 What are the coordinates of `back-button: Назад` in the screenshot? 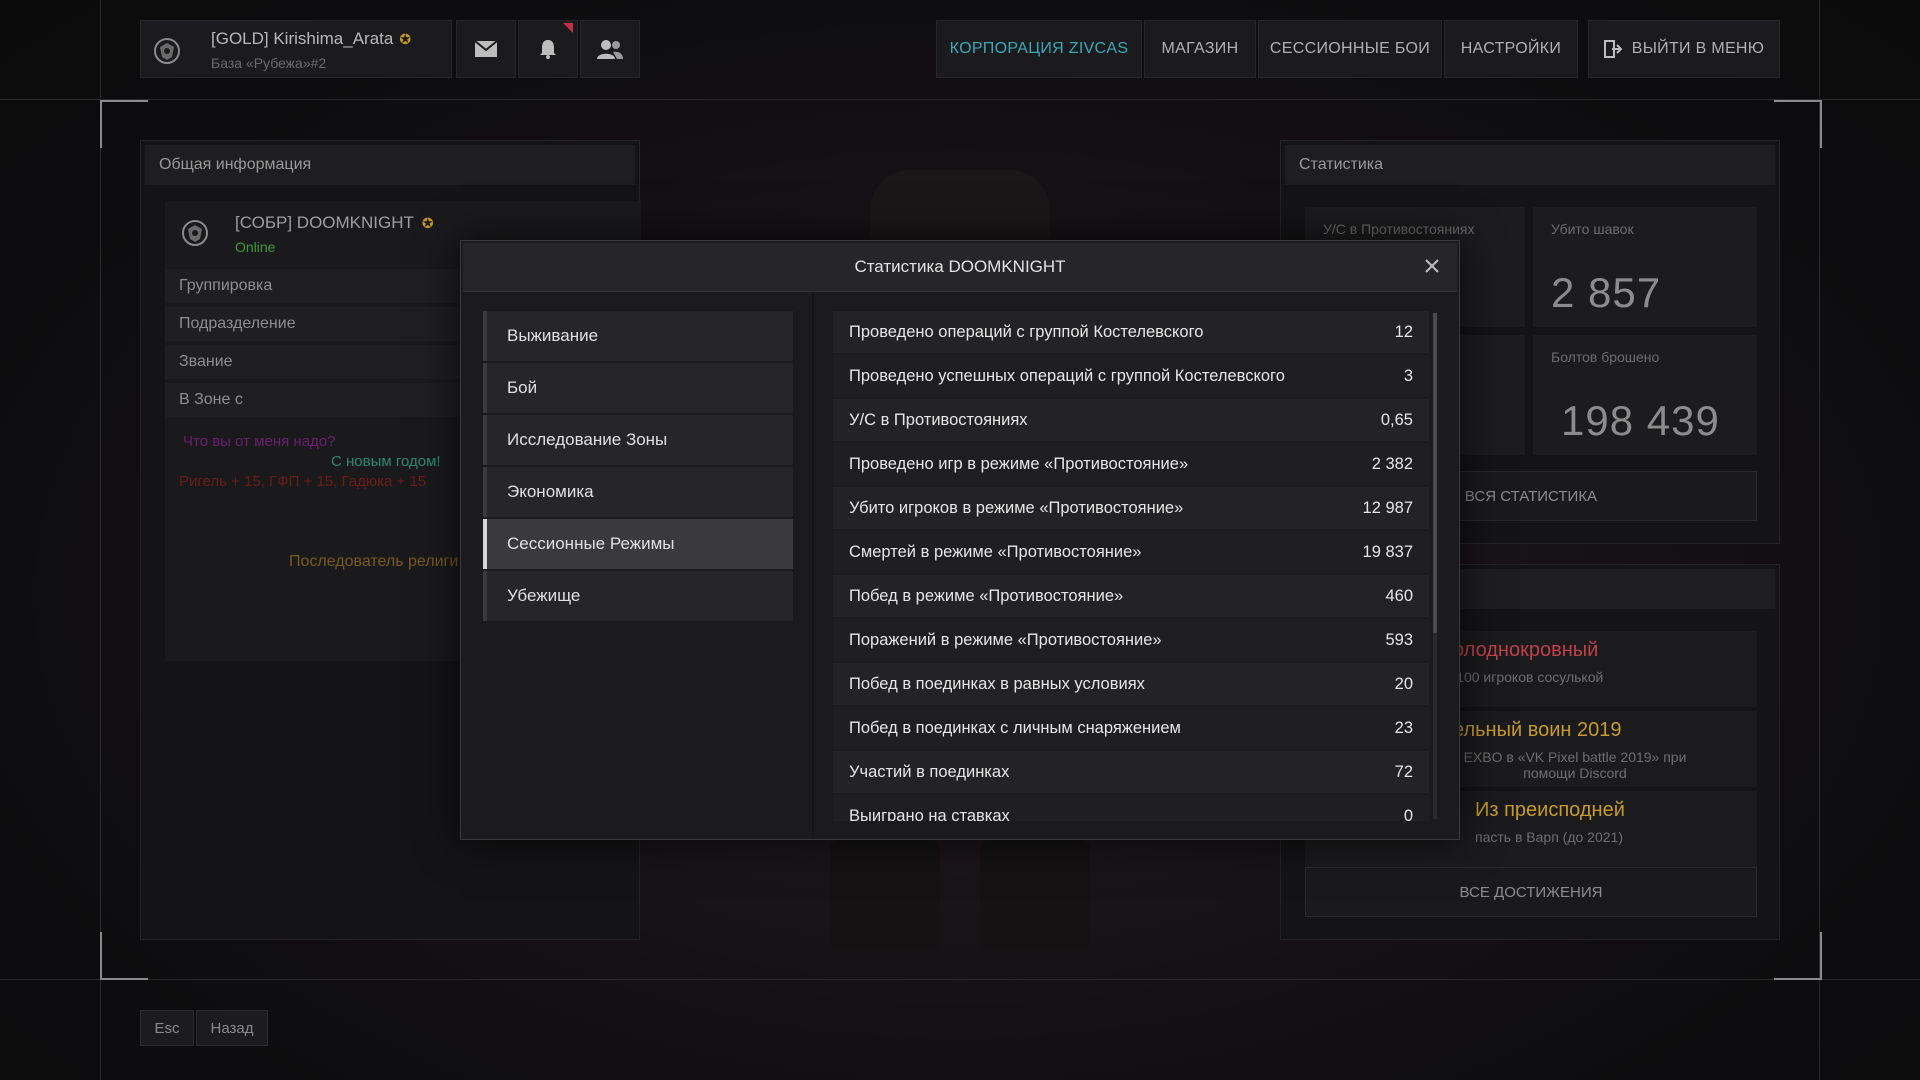 It's located at (232, 1028).